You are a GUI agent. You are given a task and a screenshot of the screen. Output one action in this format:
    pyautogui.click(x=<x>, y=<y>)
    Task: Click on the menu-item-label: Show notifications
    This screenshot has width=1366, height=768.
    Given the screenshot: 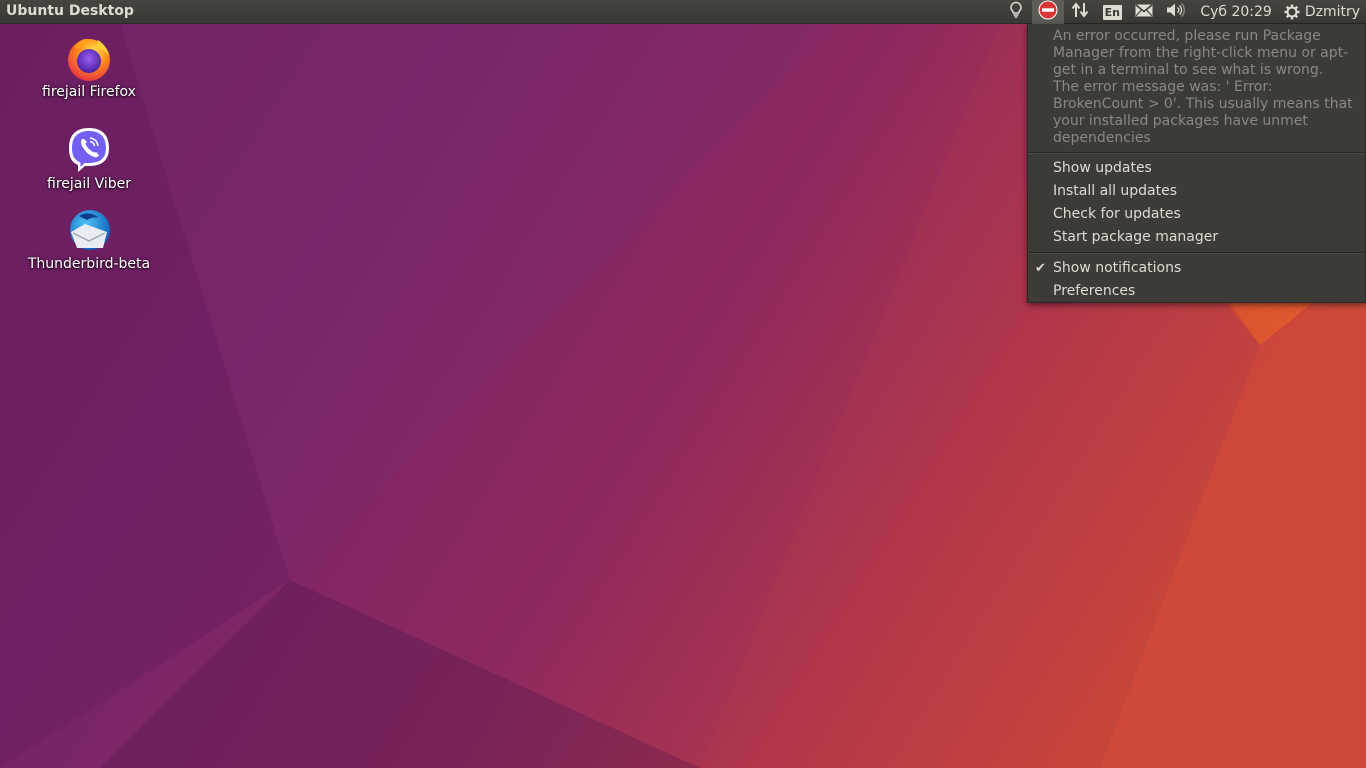 What is the action you would take?
    pyautogui.click(x=1117, y=268)
    